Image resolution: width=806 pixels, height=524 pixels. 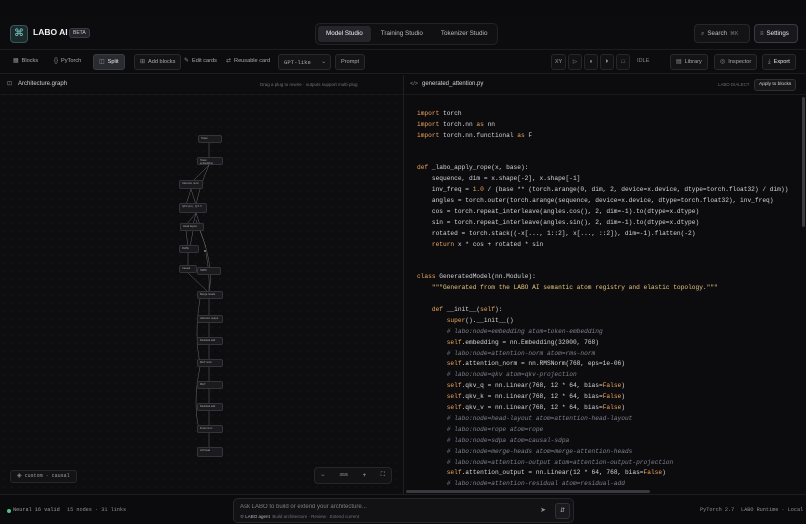 I want to click on tab-tokenizer-studio: Tokenizer Studio, so click(x=464, y=34).